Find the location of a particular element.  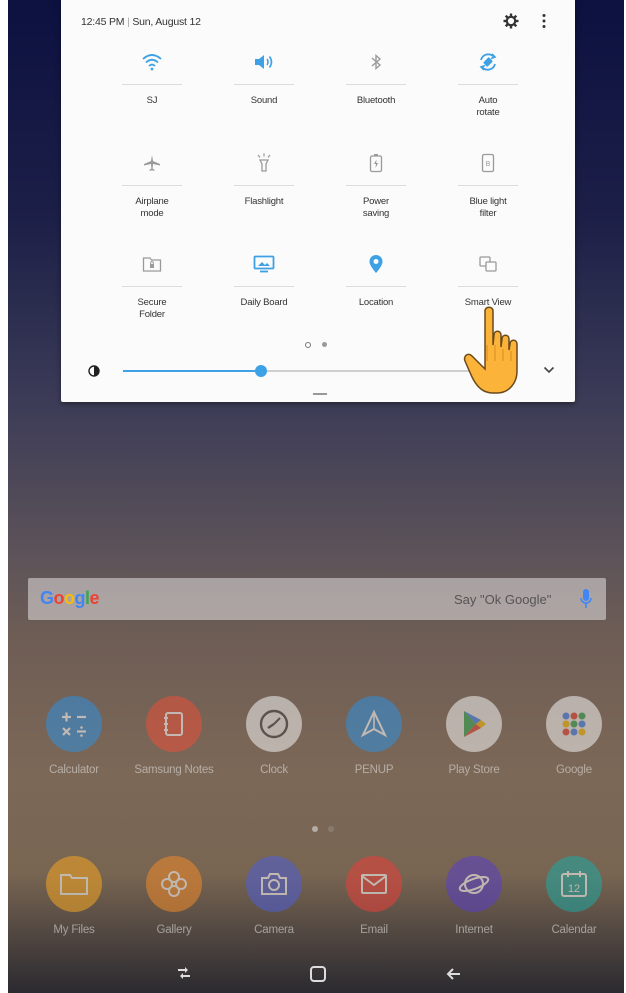

tile-auto-rotate: Auto rotate is located at coordinates (488, 88).